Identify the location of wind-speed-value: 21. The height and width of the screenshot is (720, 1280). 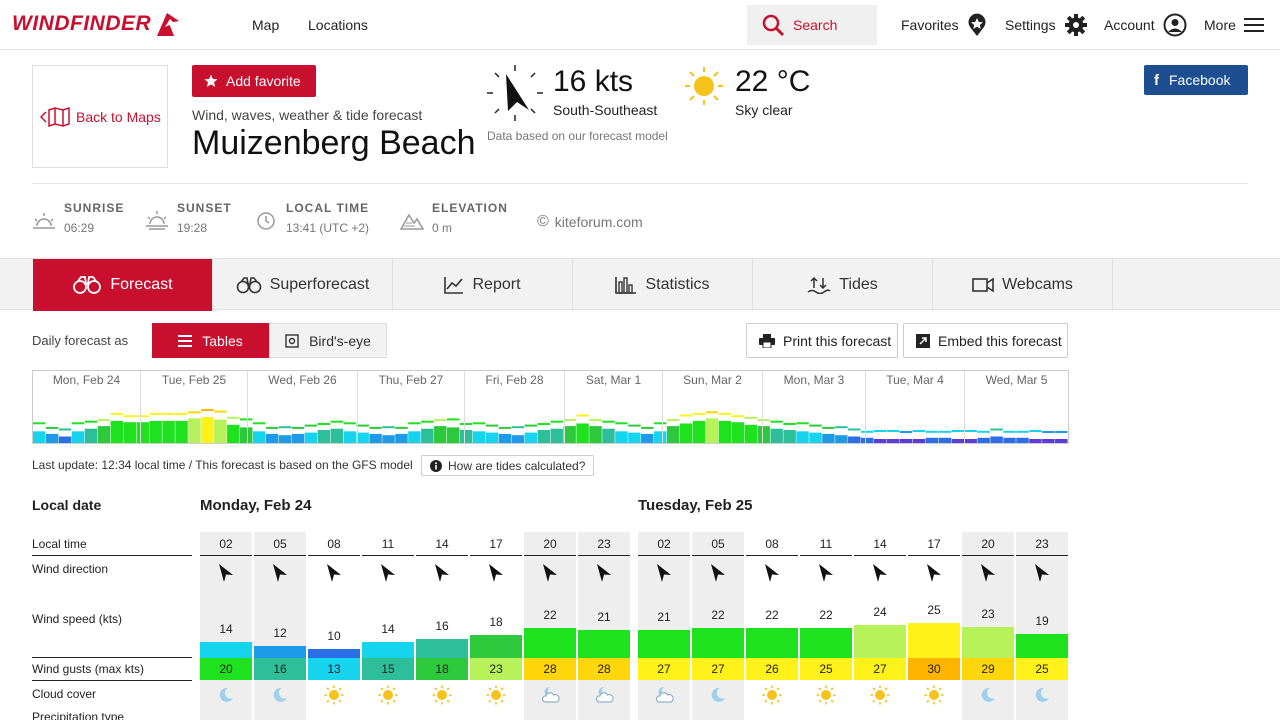
(604, 617).